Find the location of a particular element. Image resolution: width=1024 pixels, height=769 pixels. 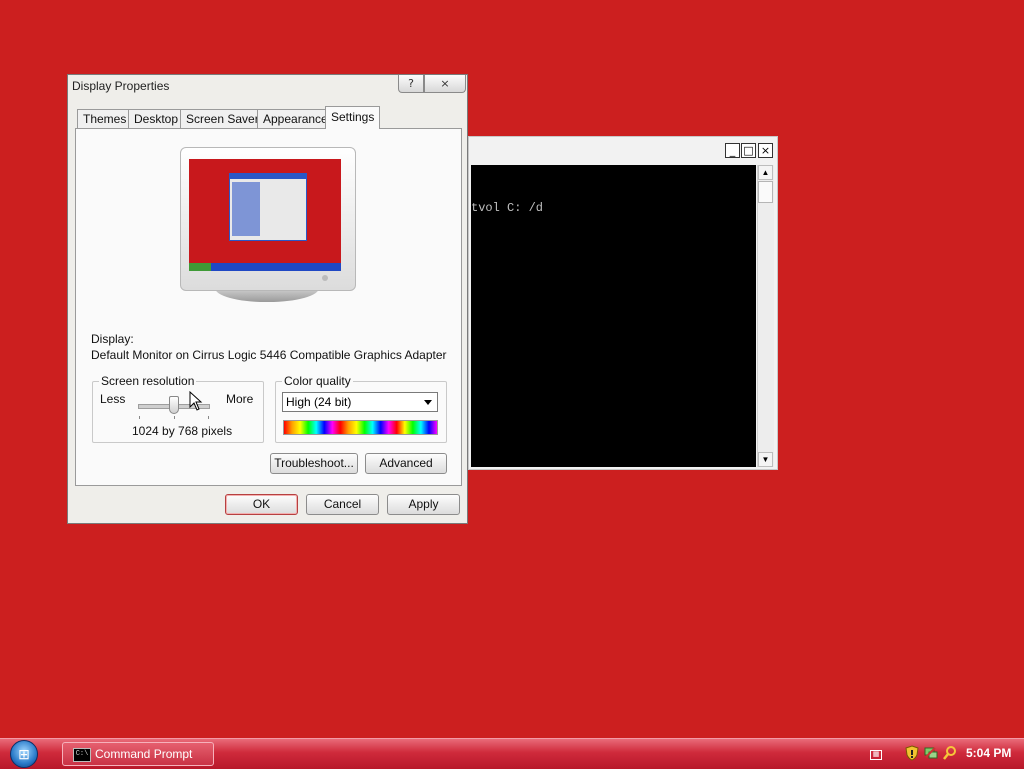

apply-button: Apply is located at coordinates (423, 504).